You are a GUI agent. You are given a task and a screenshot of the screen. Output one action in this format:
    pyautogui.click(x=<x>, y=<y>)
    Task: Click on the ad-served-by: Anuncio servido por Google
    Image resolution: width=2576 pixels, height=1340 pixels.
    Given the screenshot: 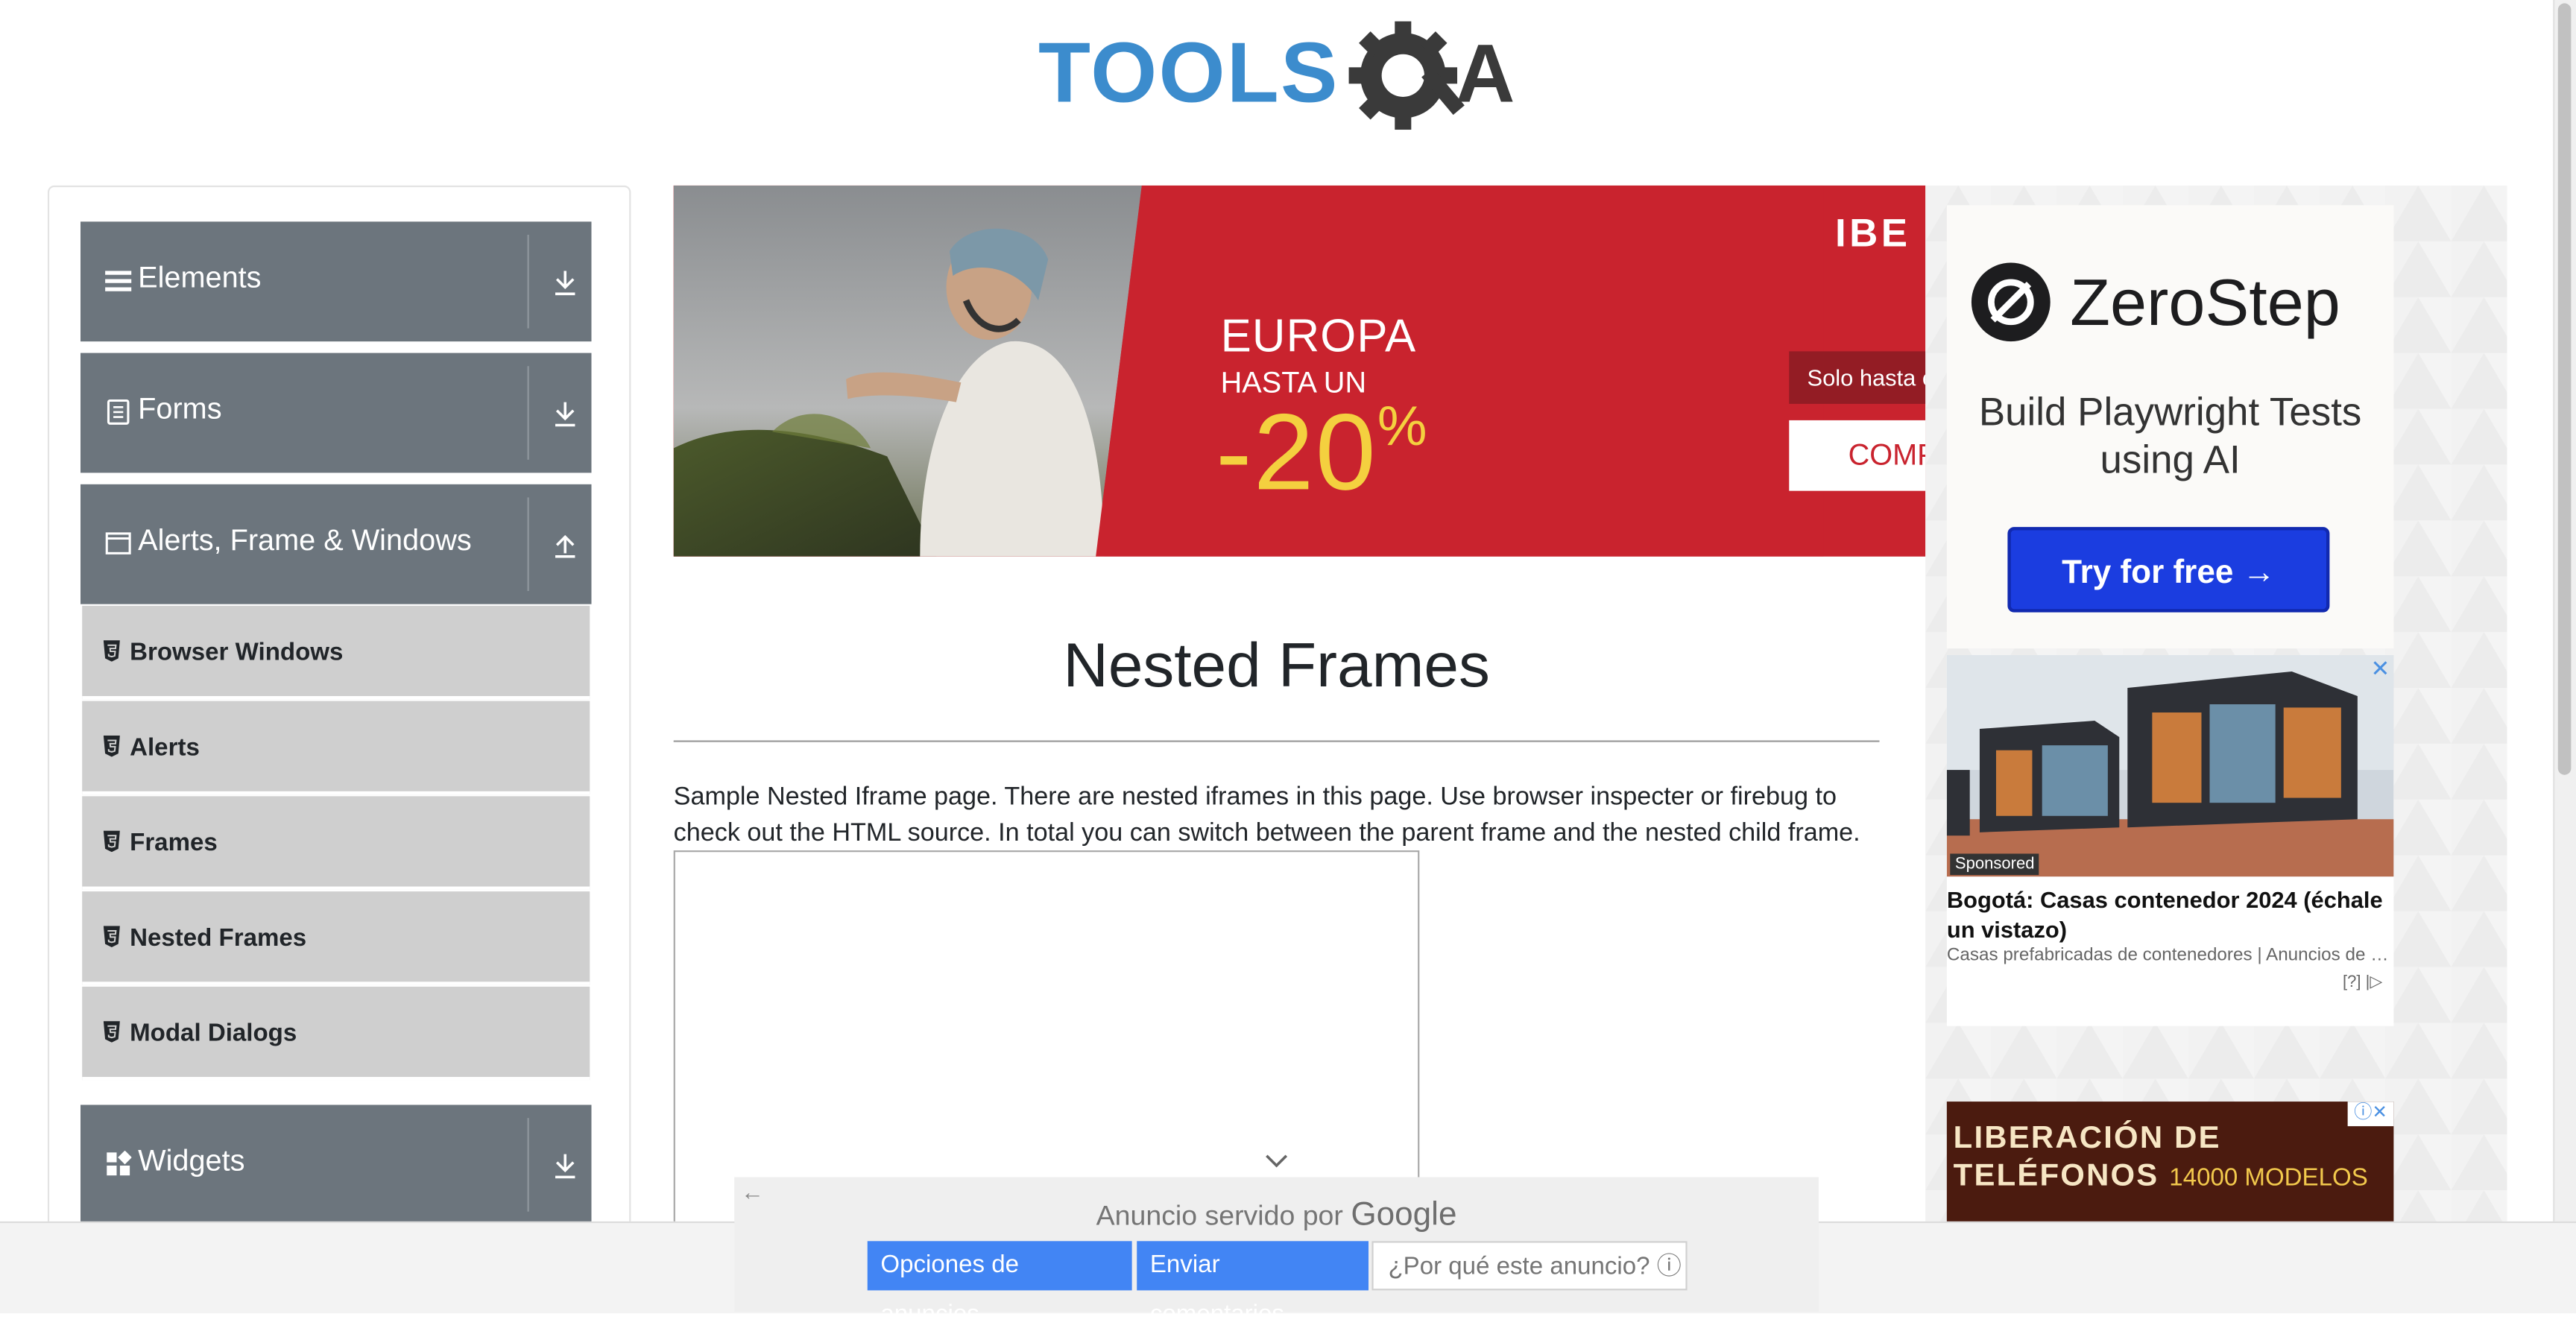 What is the action you would take?
    pyautogui.click(x=1276, y=1216)
    